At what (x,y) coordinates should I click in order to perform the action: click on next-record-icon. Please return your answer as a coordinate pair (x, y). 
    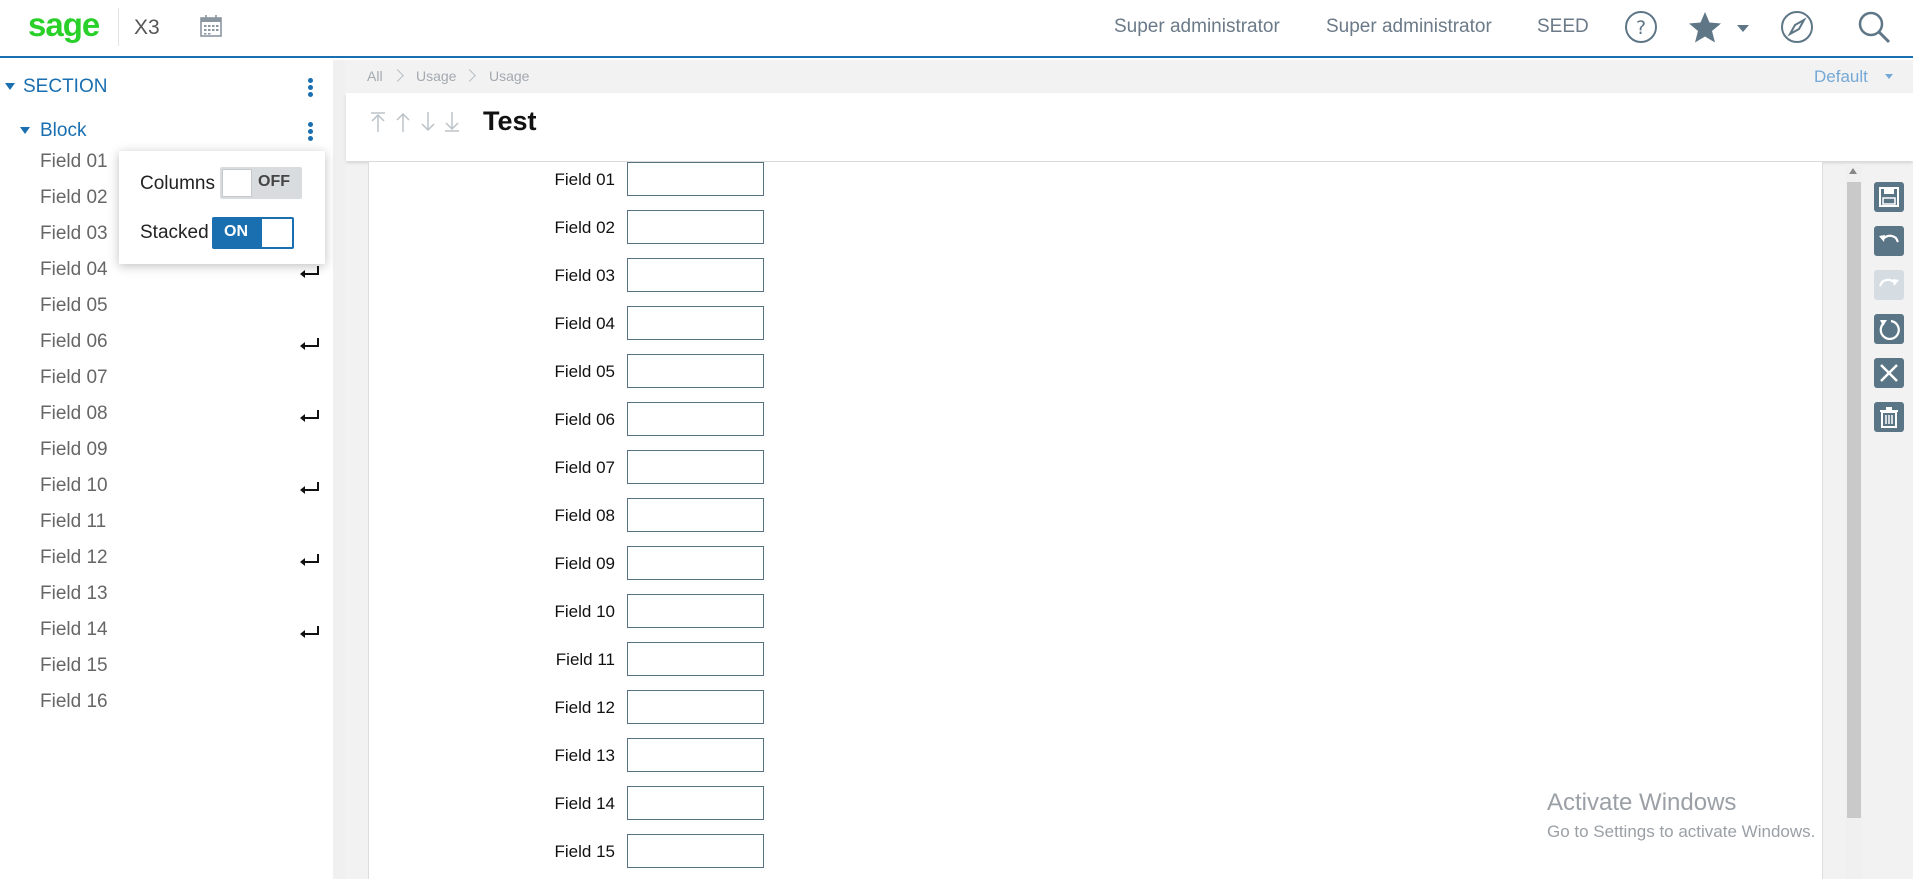
    Looking at the image, I should click on (428, 122).